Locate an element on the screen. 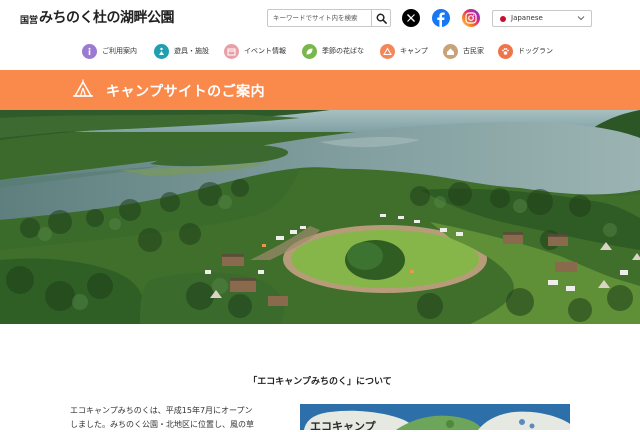  page-banner: キャンプサイトのご案内 is located at coordinates (320, 90).